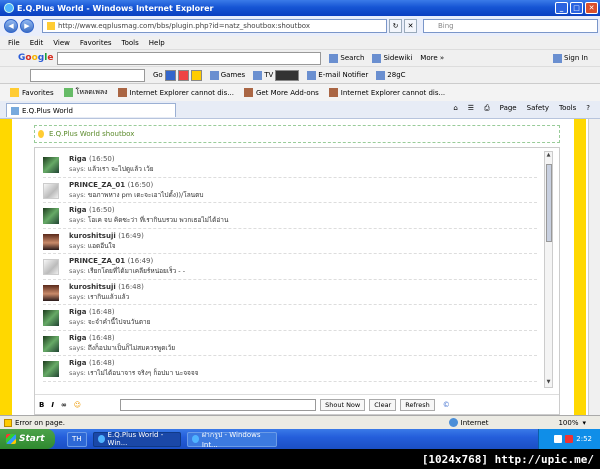 Image resolution: width=600 pixels, height=469 pixels. Describe the element at coordinates (87, 75) in the screenshot. I see `toolbar-search-input` at that location.